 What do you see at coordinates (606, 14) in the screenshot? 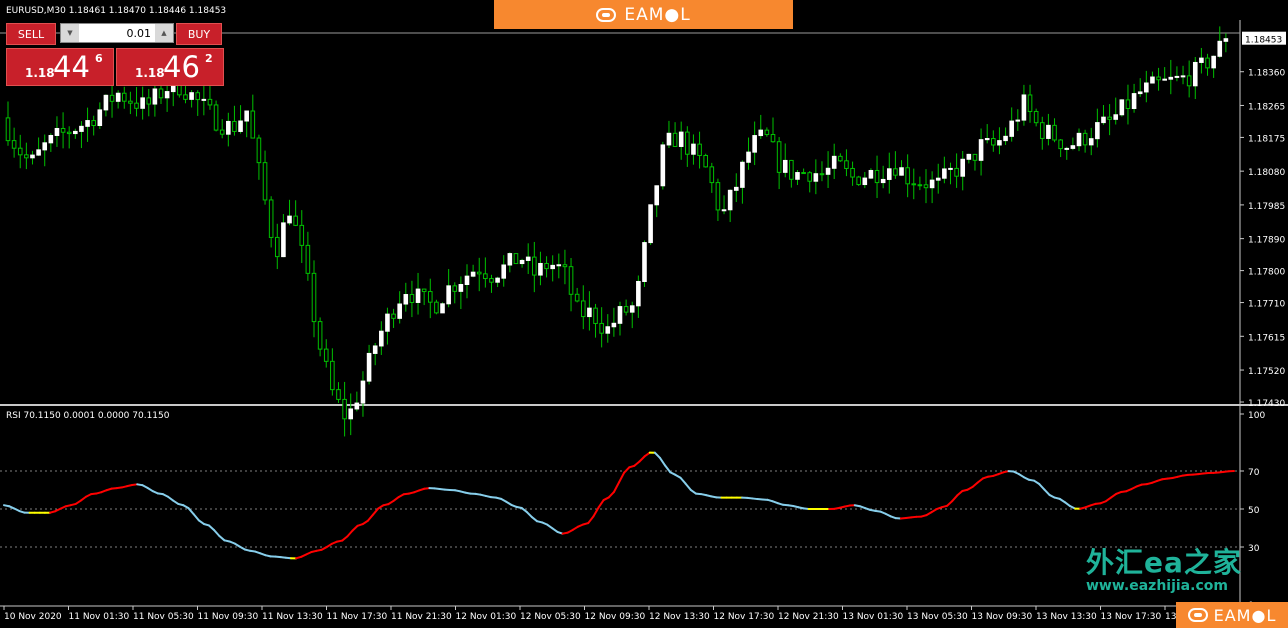
I see `brand-logo-icon` at bounding box center [606, 14].